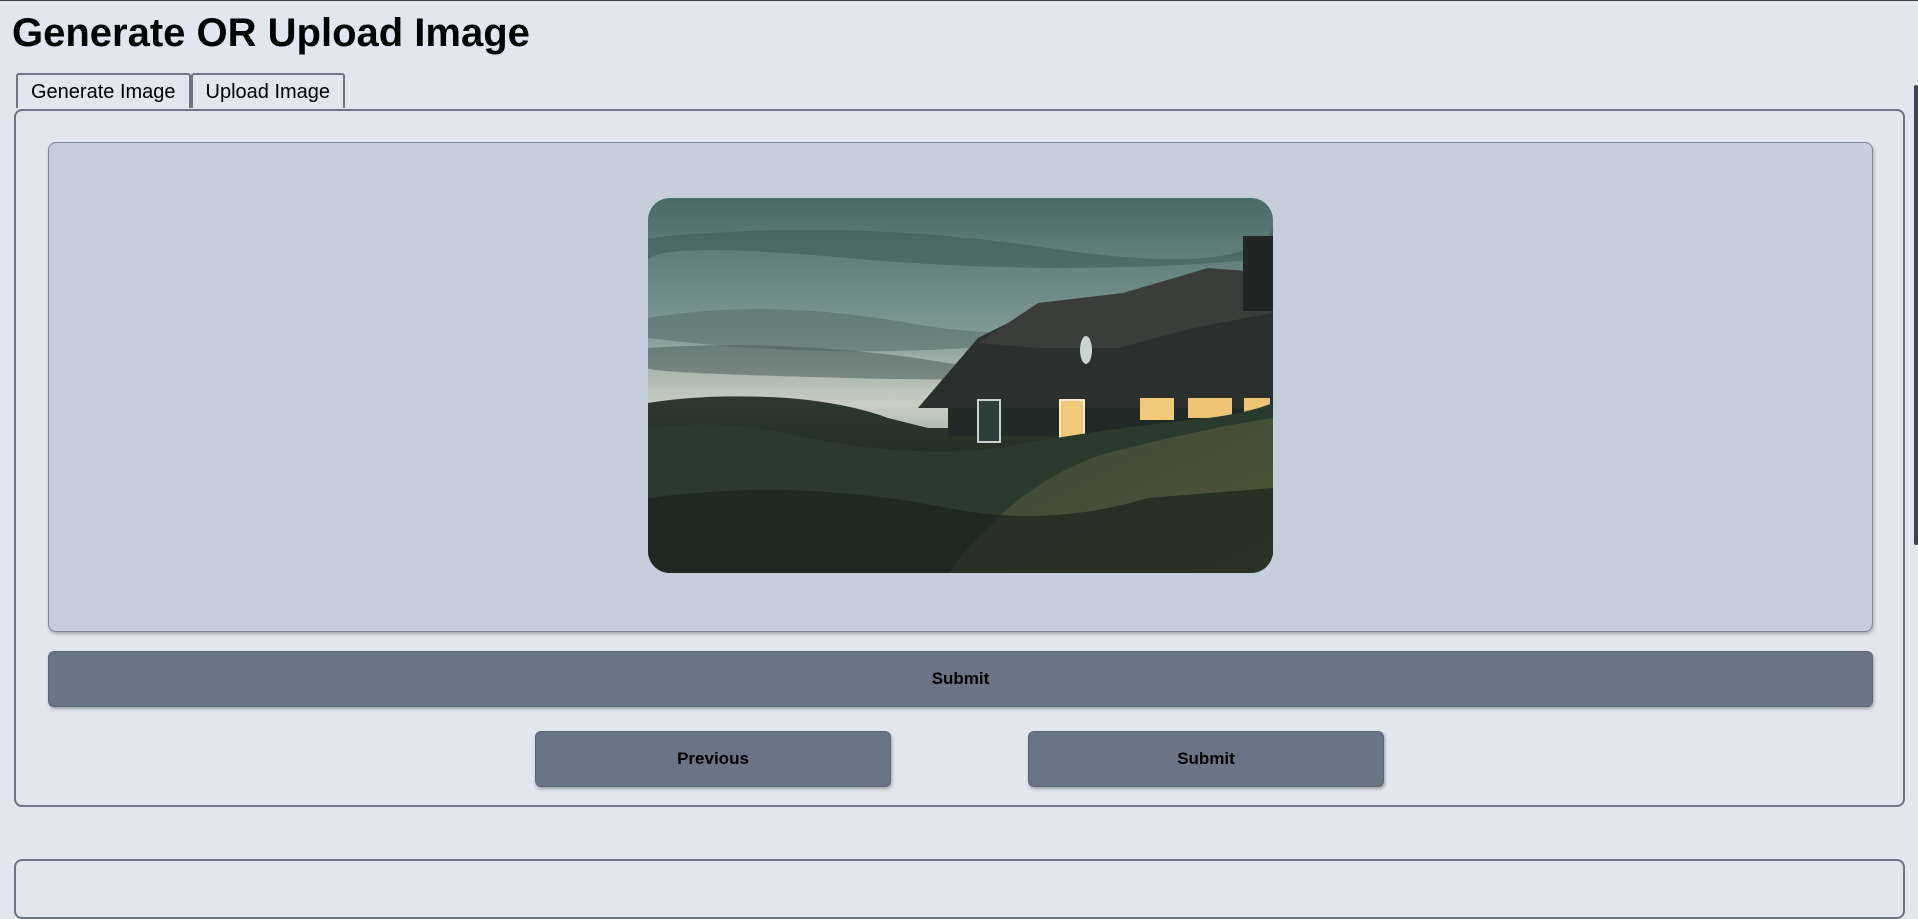  Describe the element at coordinates (959, 889) in the screenshot. I see `lower-panel` at that location.